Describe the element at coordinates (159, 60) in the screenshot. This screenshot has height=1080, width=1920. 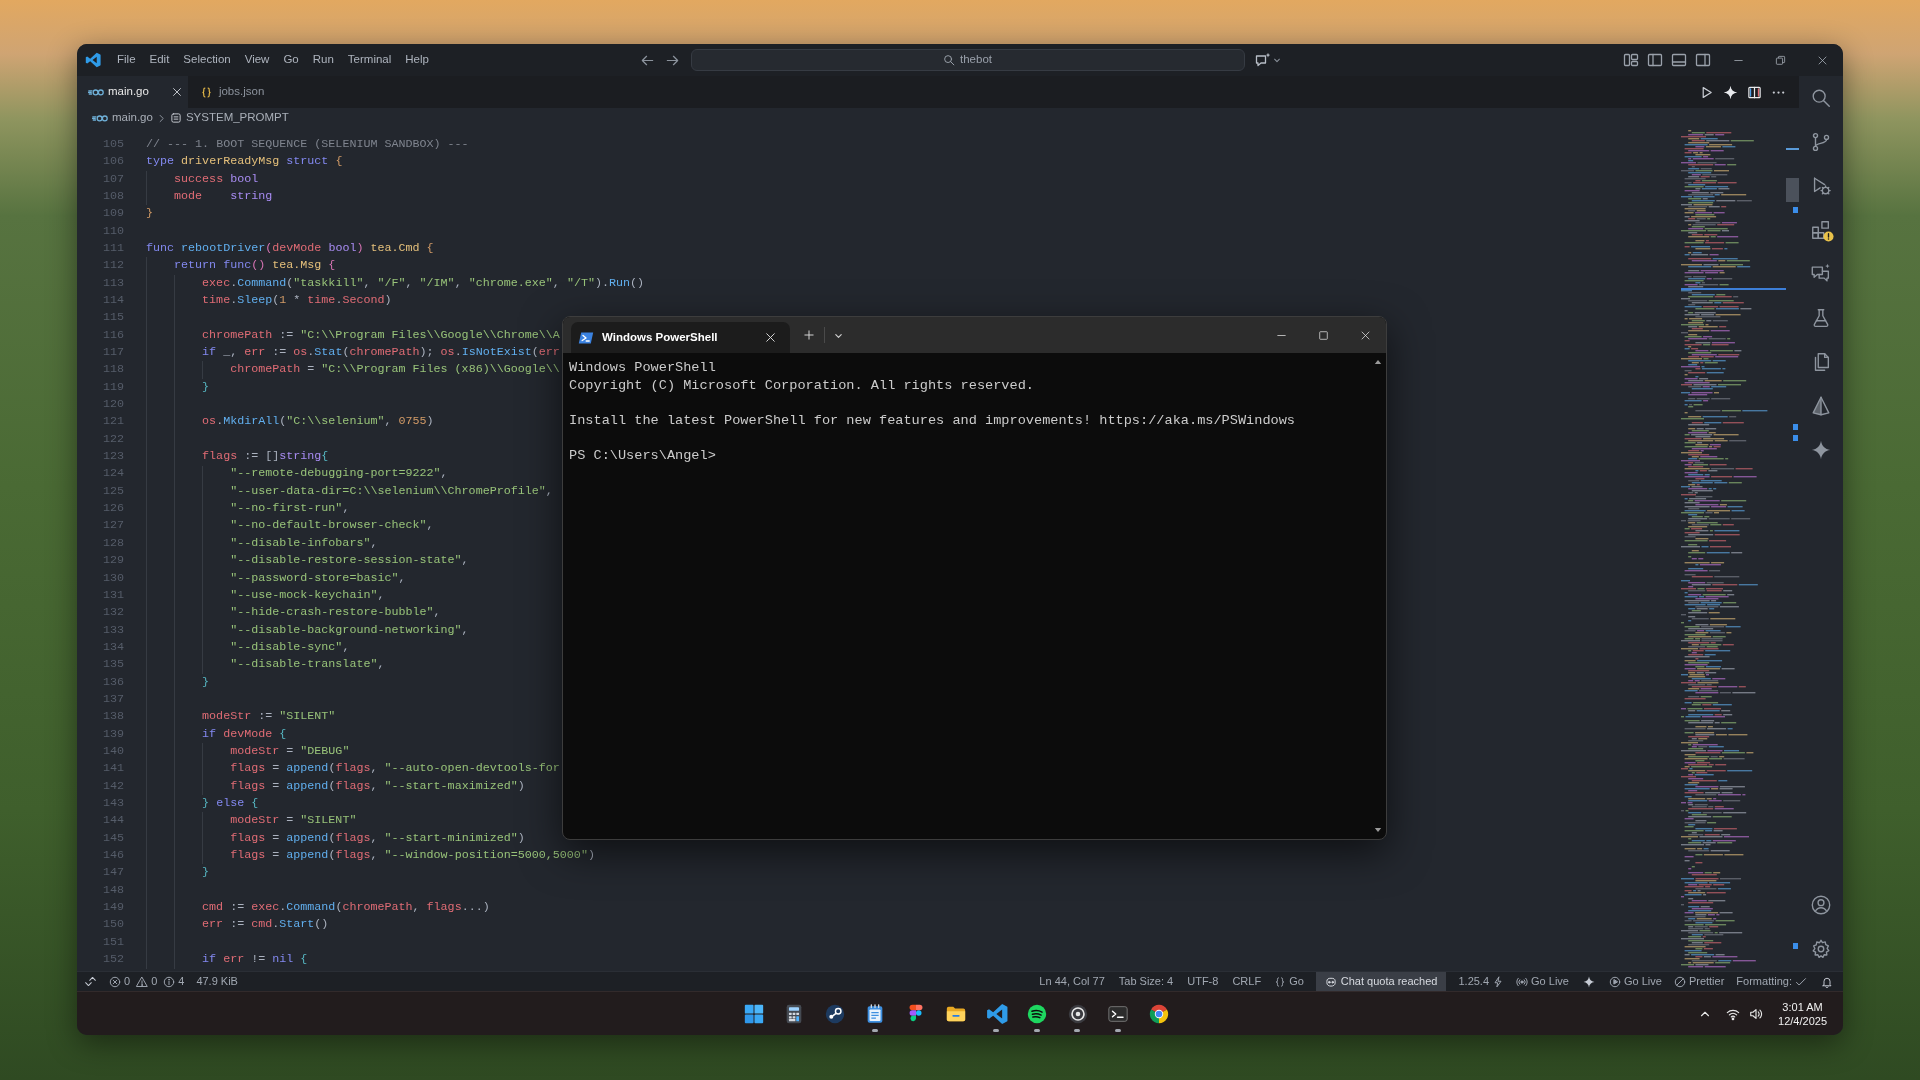
I see `menu-item: Edit` at that location.